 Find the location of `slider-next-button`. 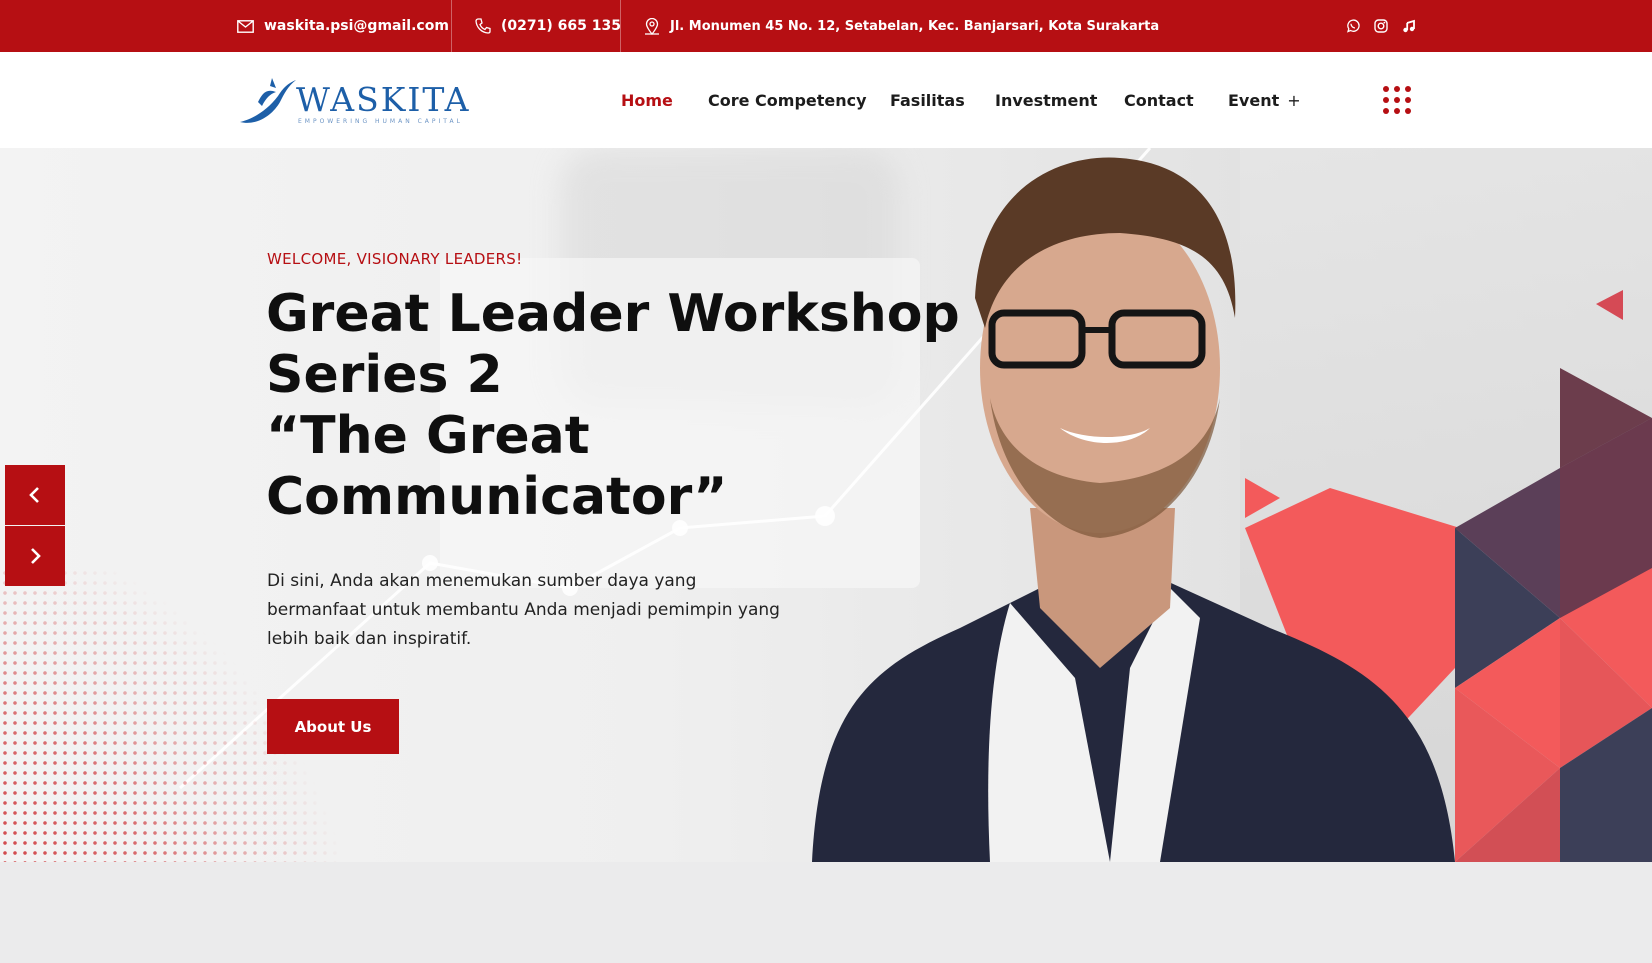

slider-next-button is located at coordinates (35, 556).